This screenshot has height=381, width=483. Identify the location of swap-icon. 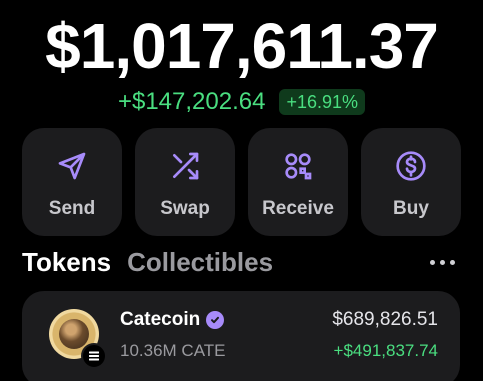
(186, 166).